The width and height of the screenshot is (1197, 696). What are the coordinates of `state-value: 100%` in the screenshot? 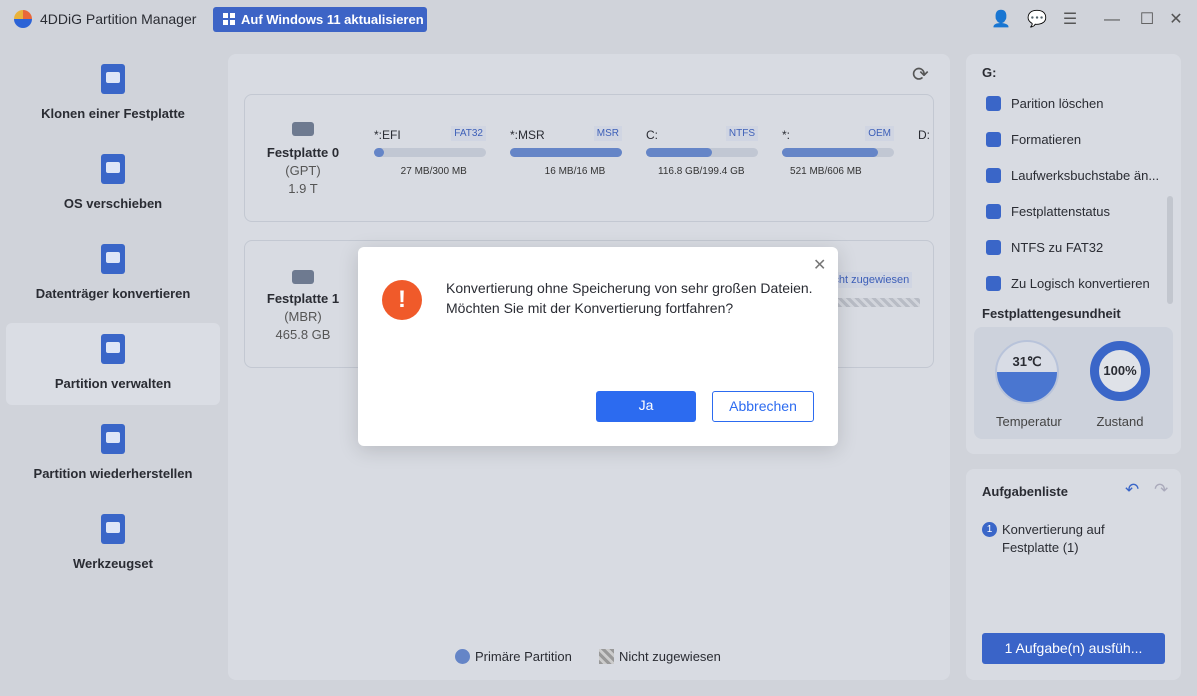 It's located at (1120, 370).